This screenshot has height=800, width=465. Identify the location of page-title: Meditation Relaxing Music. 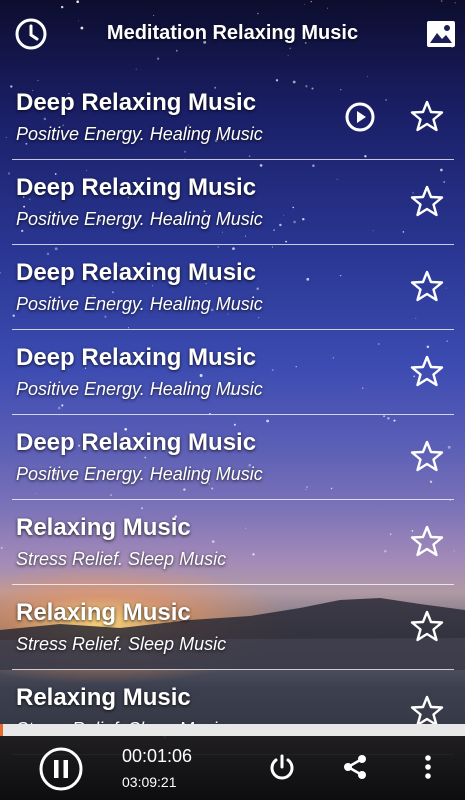
(232, 33).